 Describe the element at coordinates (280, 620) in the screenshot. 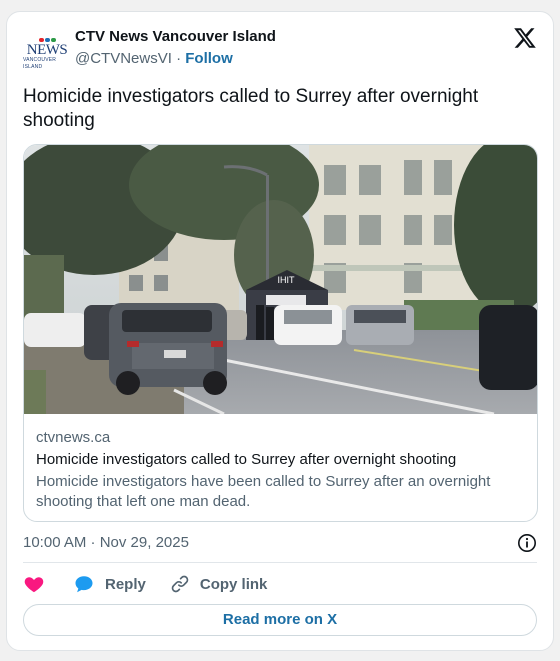

I see `read-more-button: Read more on X` at that location.